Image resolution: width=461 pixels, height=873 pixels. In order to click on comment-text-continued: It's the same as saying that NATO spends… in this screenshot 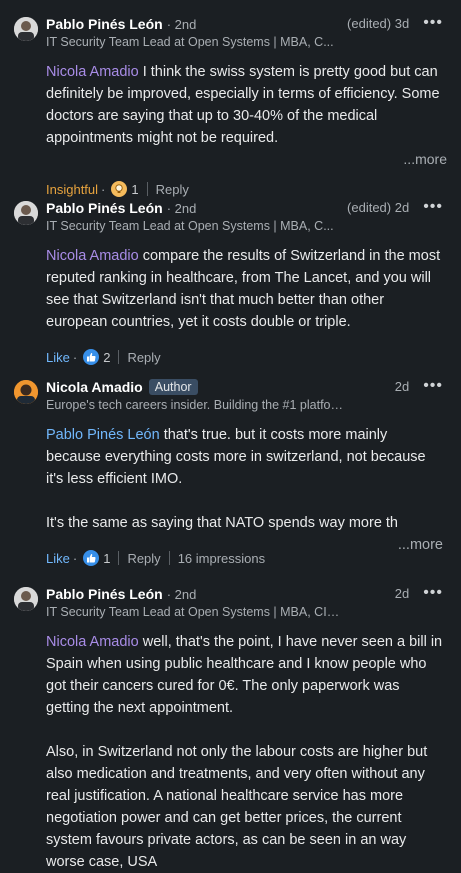, I will do `click(222, 523)`.